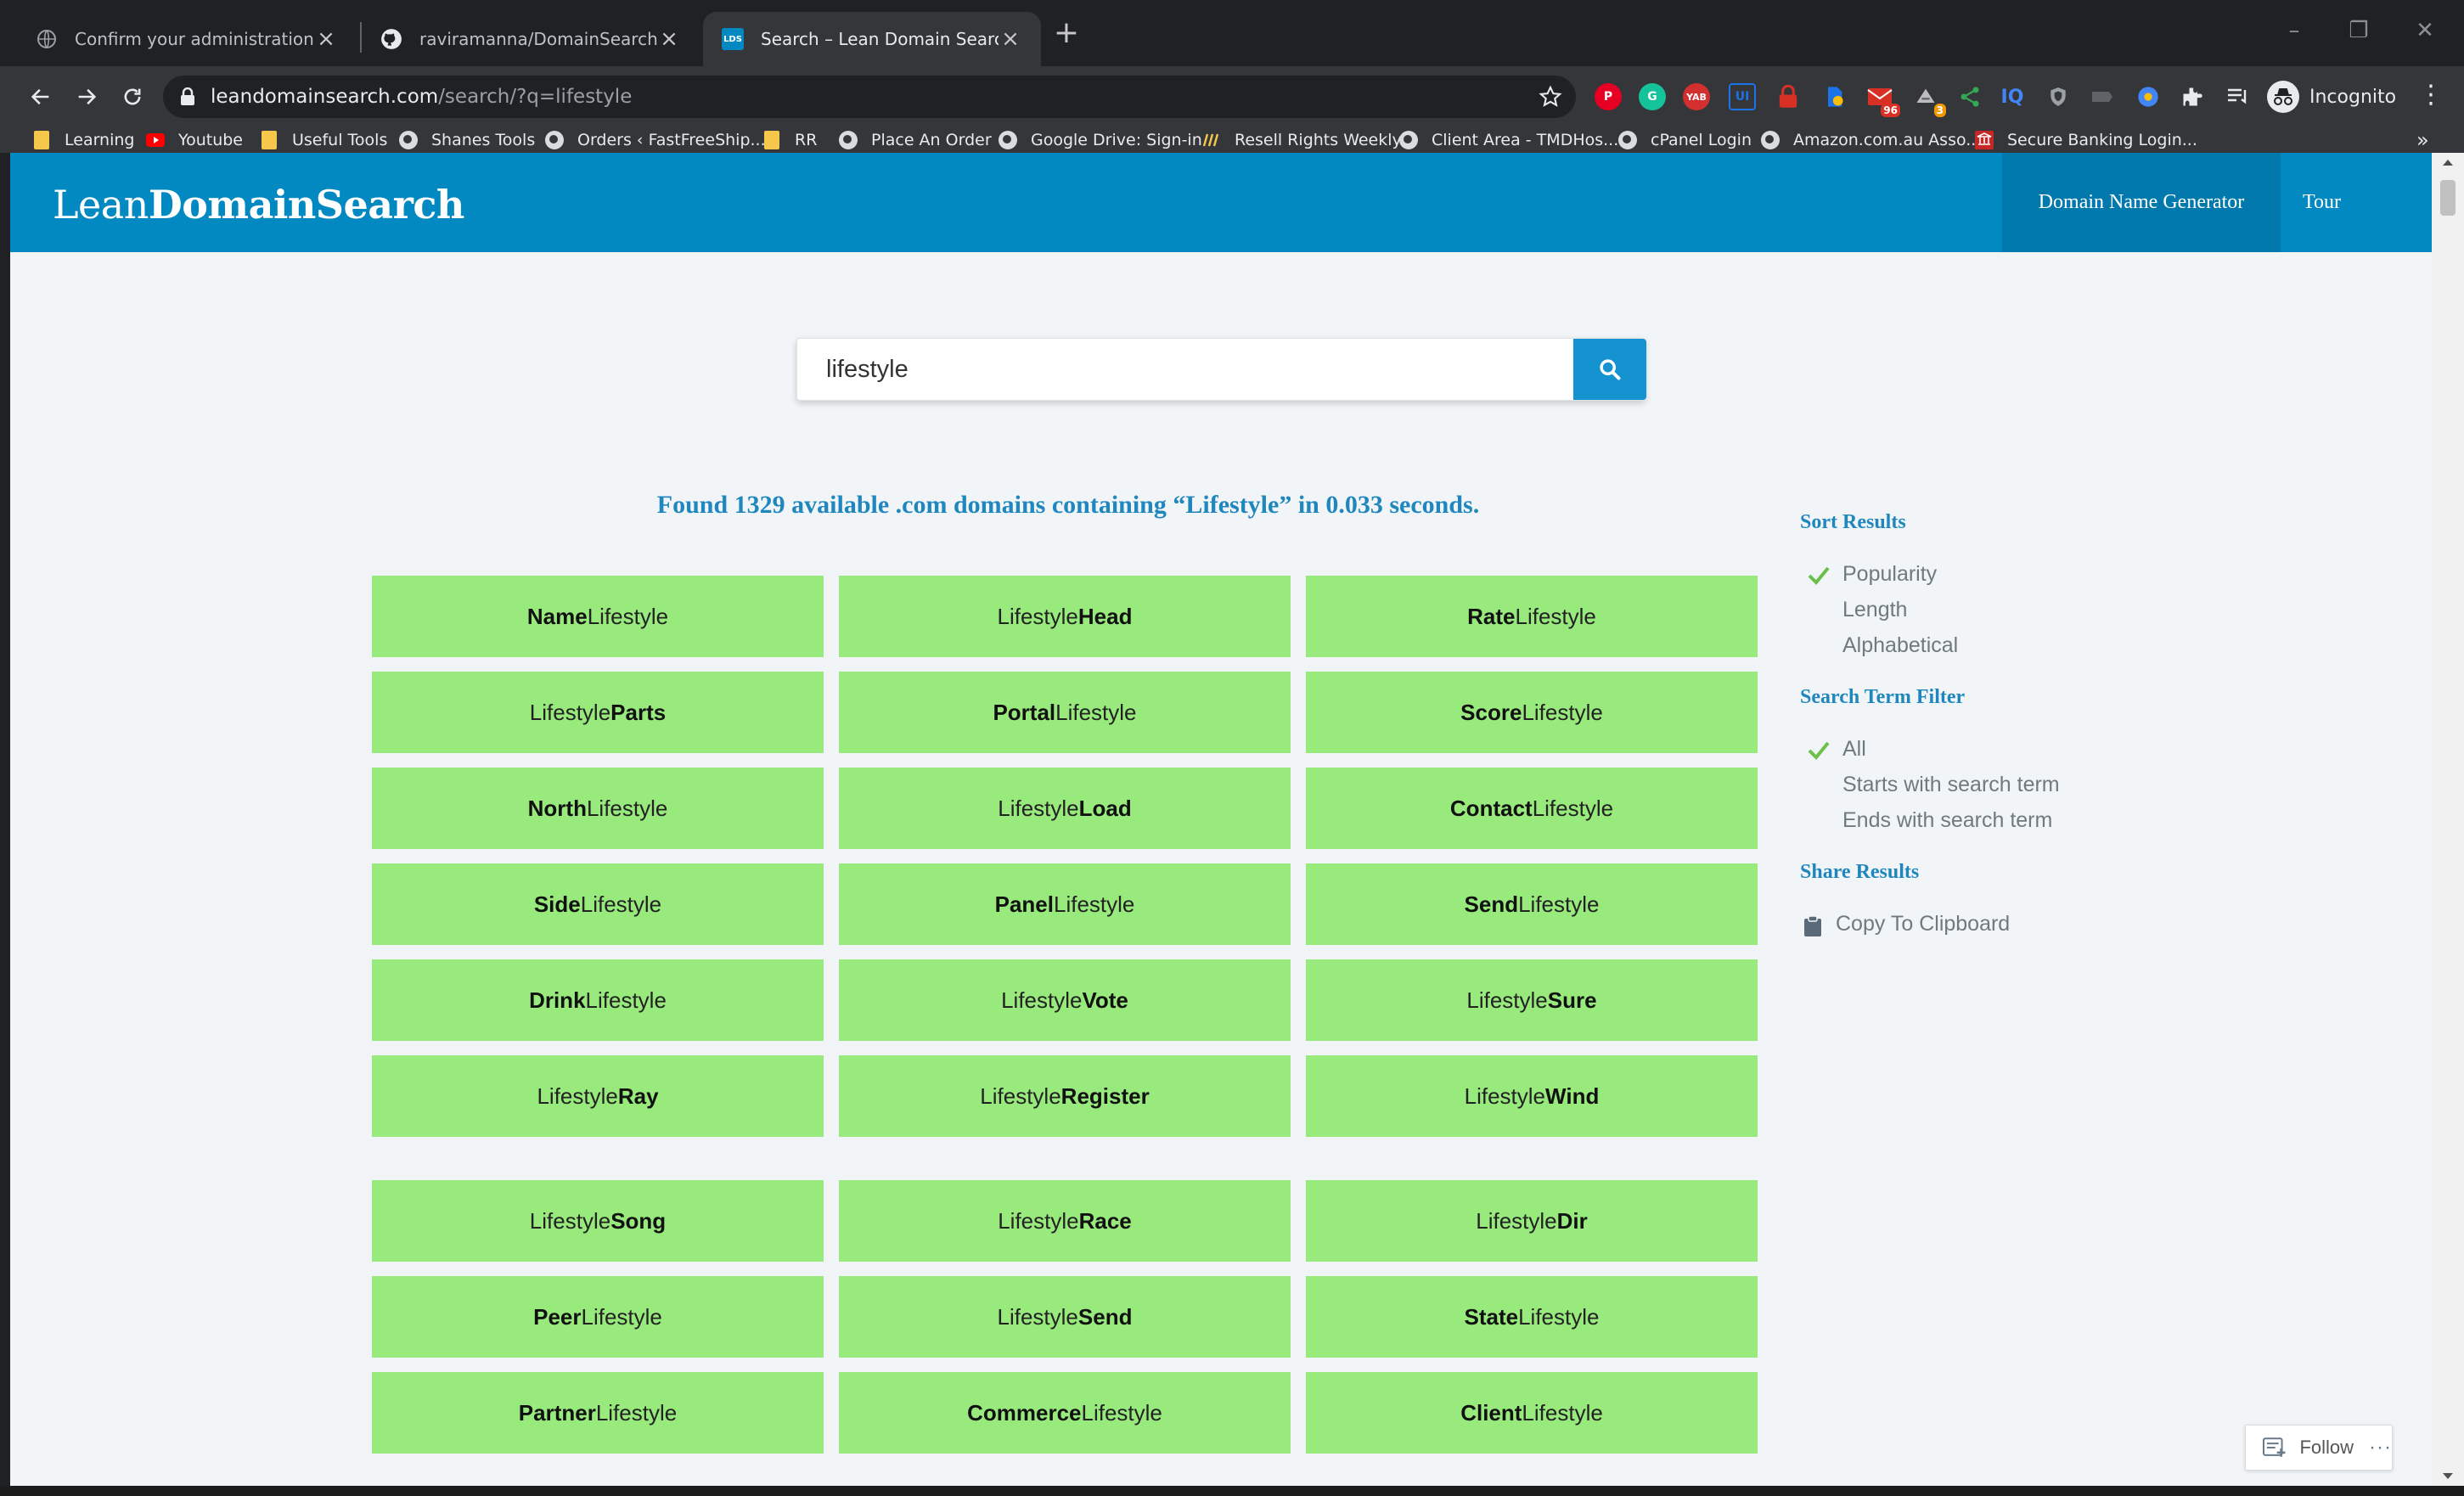 This screenshot has height=1496, width=2464. Describe the element at coordinates (1969, 96) in the screenshot. I see `share-extension-icon` at that location.